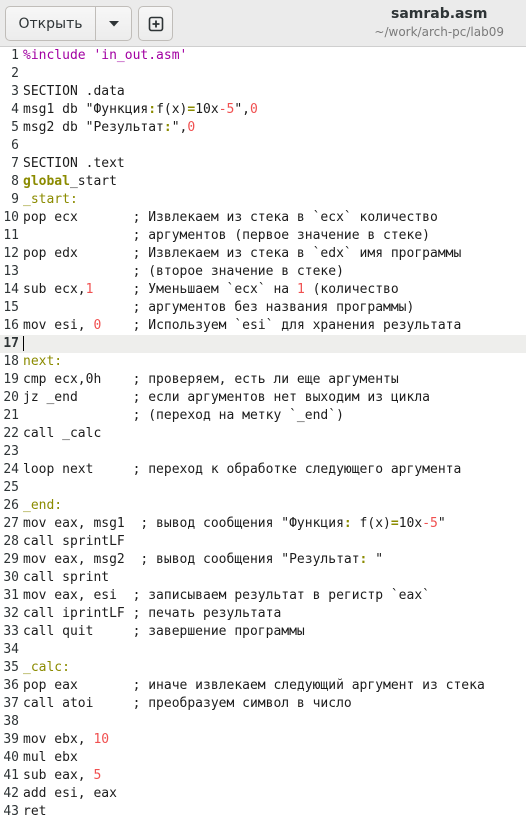  I want to click on code-token: f(x), so click(371, 523).